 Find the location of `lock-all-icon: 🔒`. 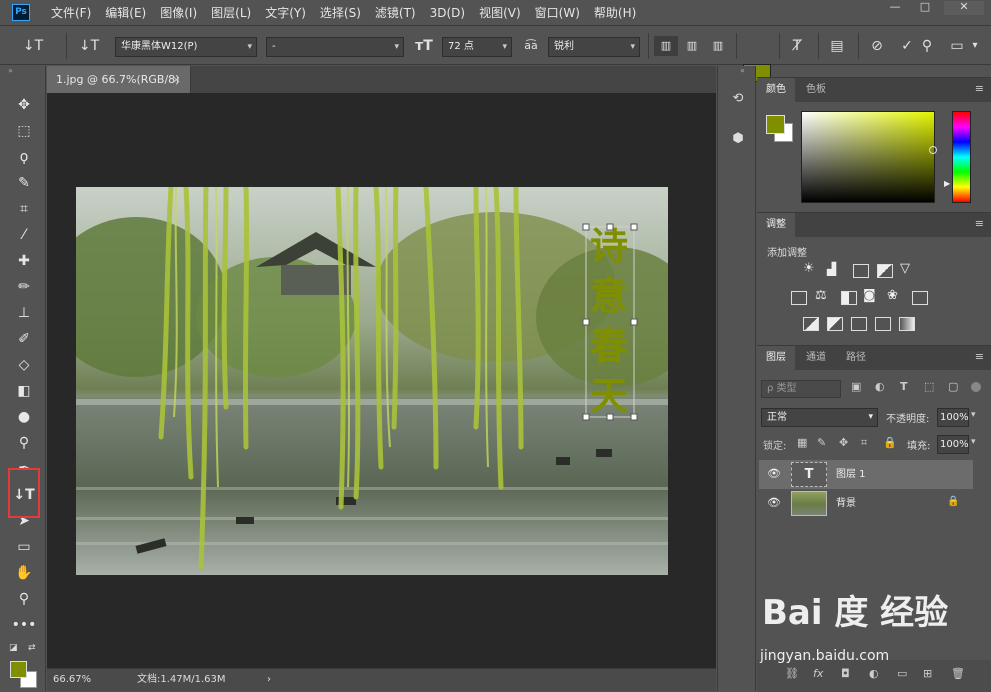

lock-all-icon: 🔒 is located at coordinates (890, 442).